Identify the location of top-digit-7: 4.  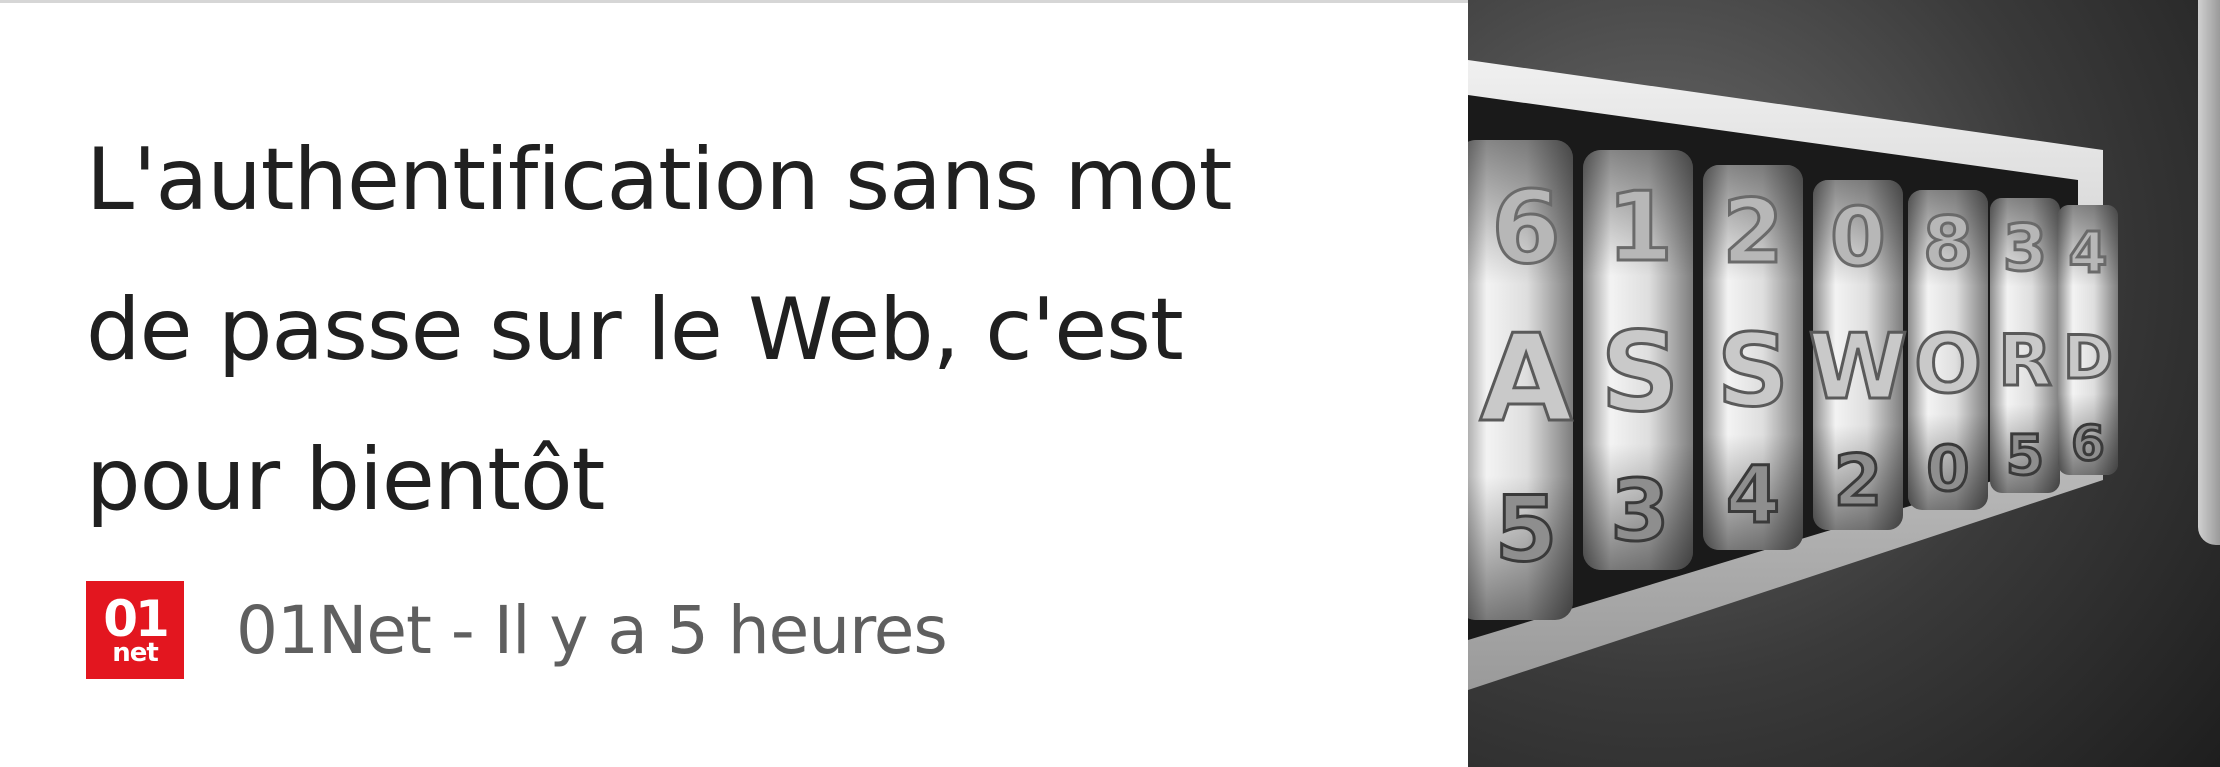
(2088, 253).